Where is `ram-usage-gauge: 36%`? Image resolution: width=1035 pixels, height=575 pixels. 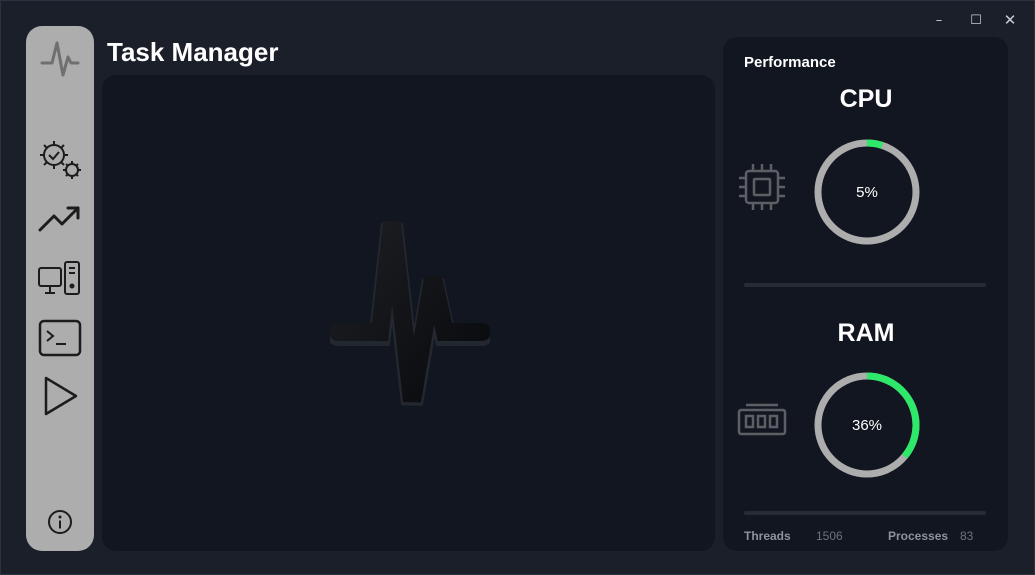 ram-usage-gauge: 36% is located at coordinates (867, 427).